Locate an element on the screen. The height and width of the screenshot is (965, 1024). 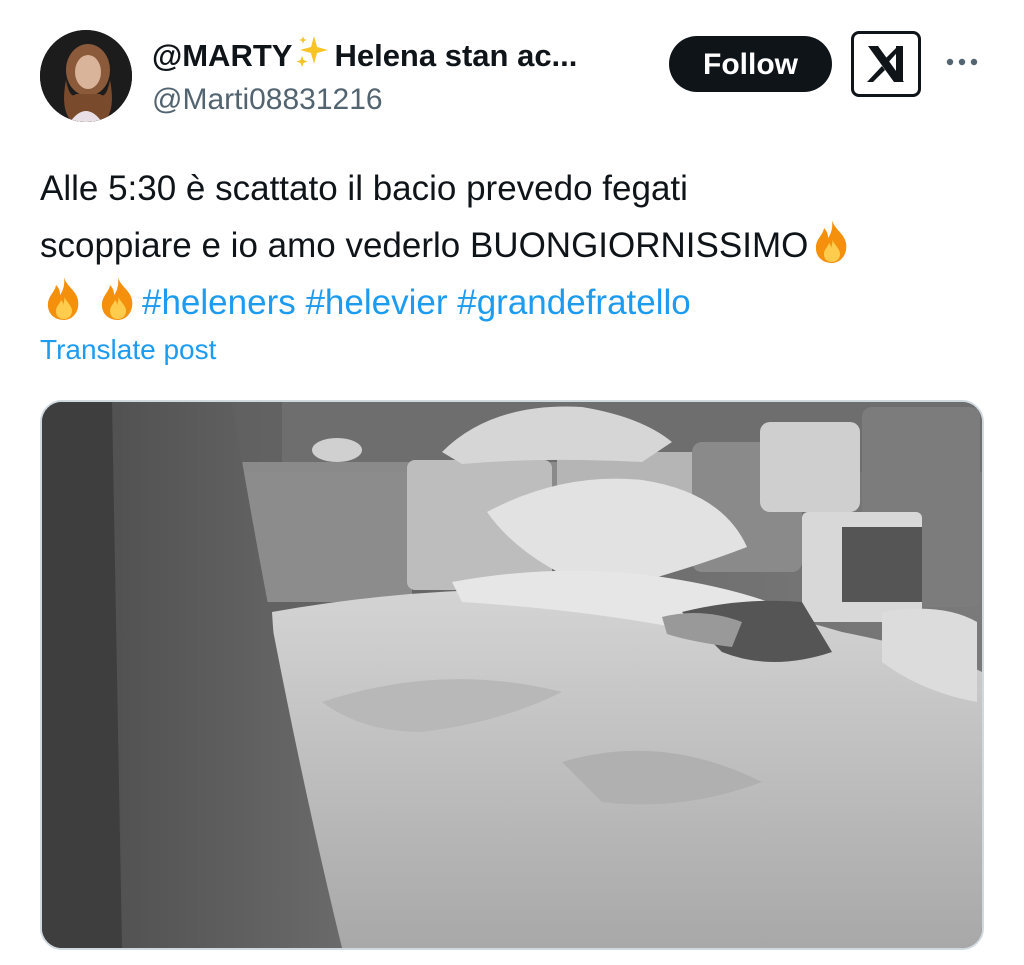
author-handle: @Marti08831216 is located at coordinates (267, 100).